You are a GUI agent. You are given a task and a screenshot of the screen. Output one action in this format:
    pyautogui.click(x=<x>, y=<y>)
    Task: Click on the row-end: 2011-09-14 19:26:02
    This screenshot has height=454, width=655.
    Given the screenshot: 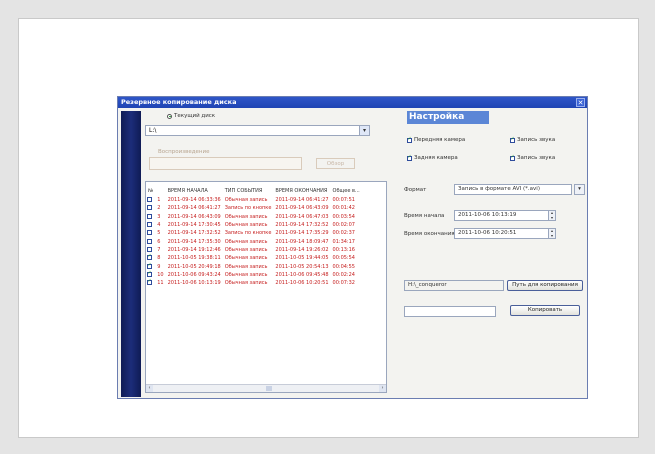 What is the action you would take?
    pyautogui.click(x=302, y=249)
    